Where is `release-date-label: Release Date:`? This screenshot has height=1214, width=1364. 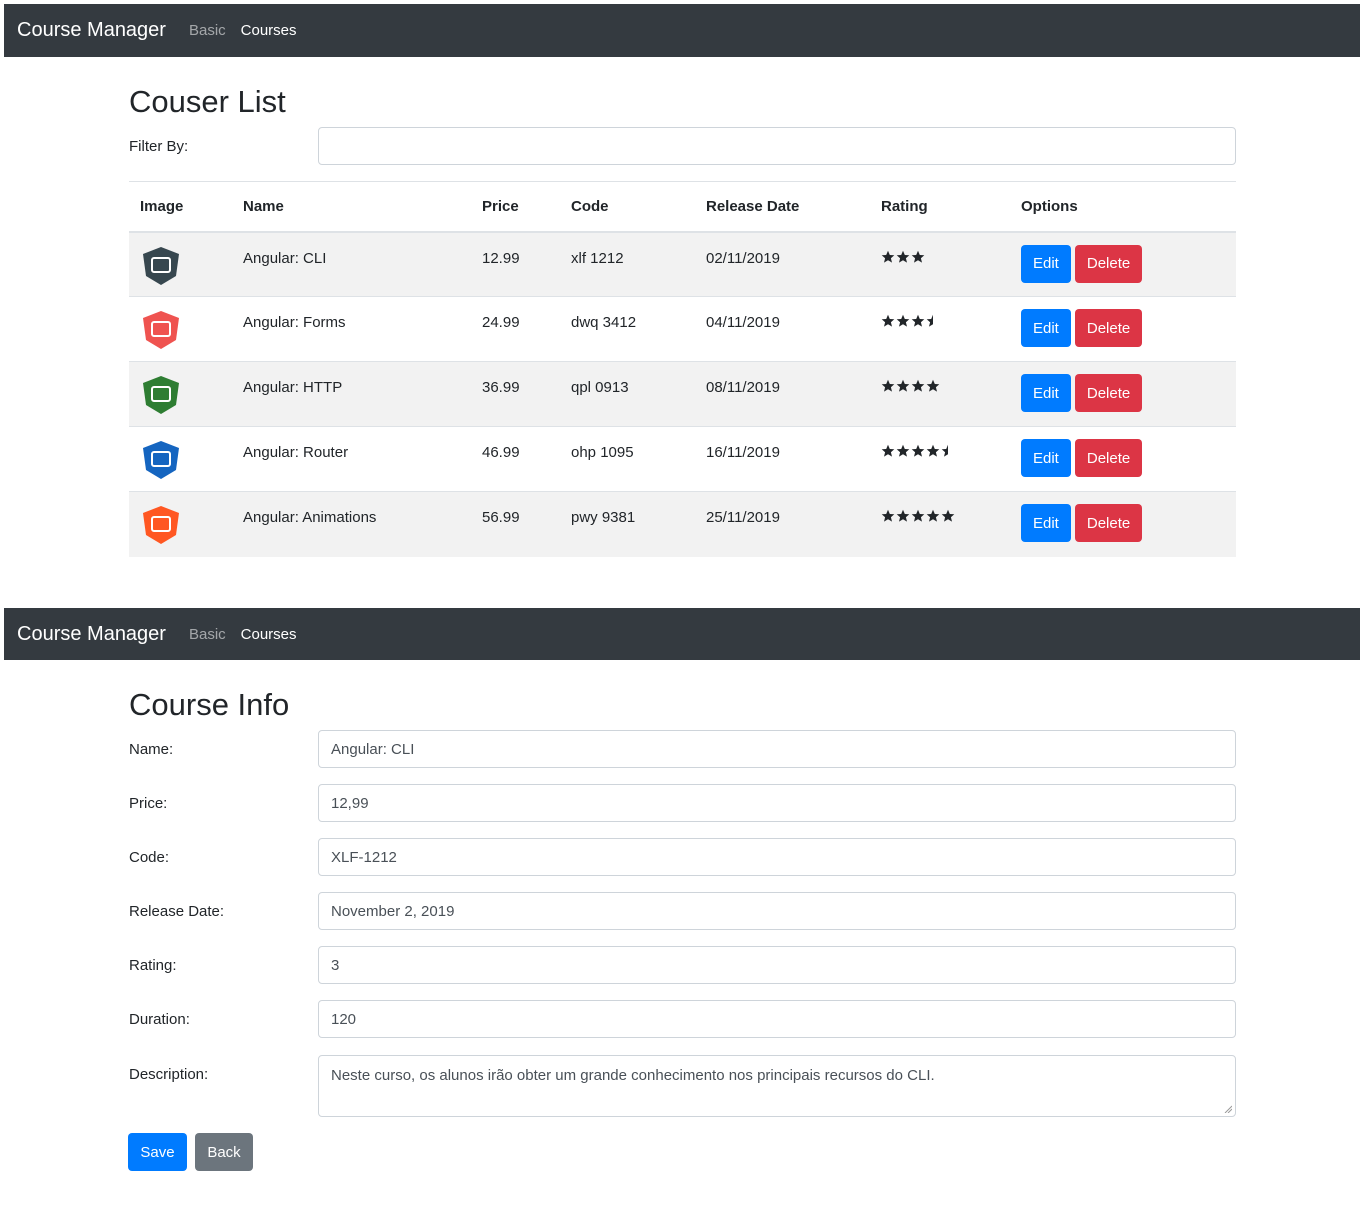
release-date-label: Release Date: is located at coordinates (177, 911).